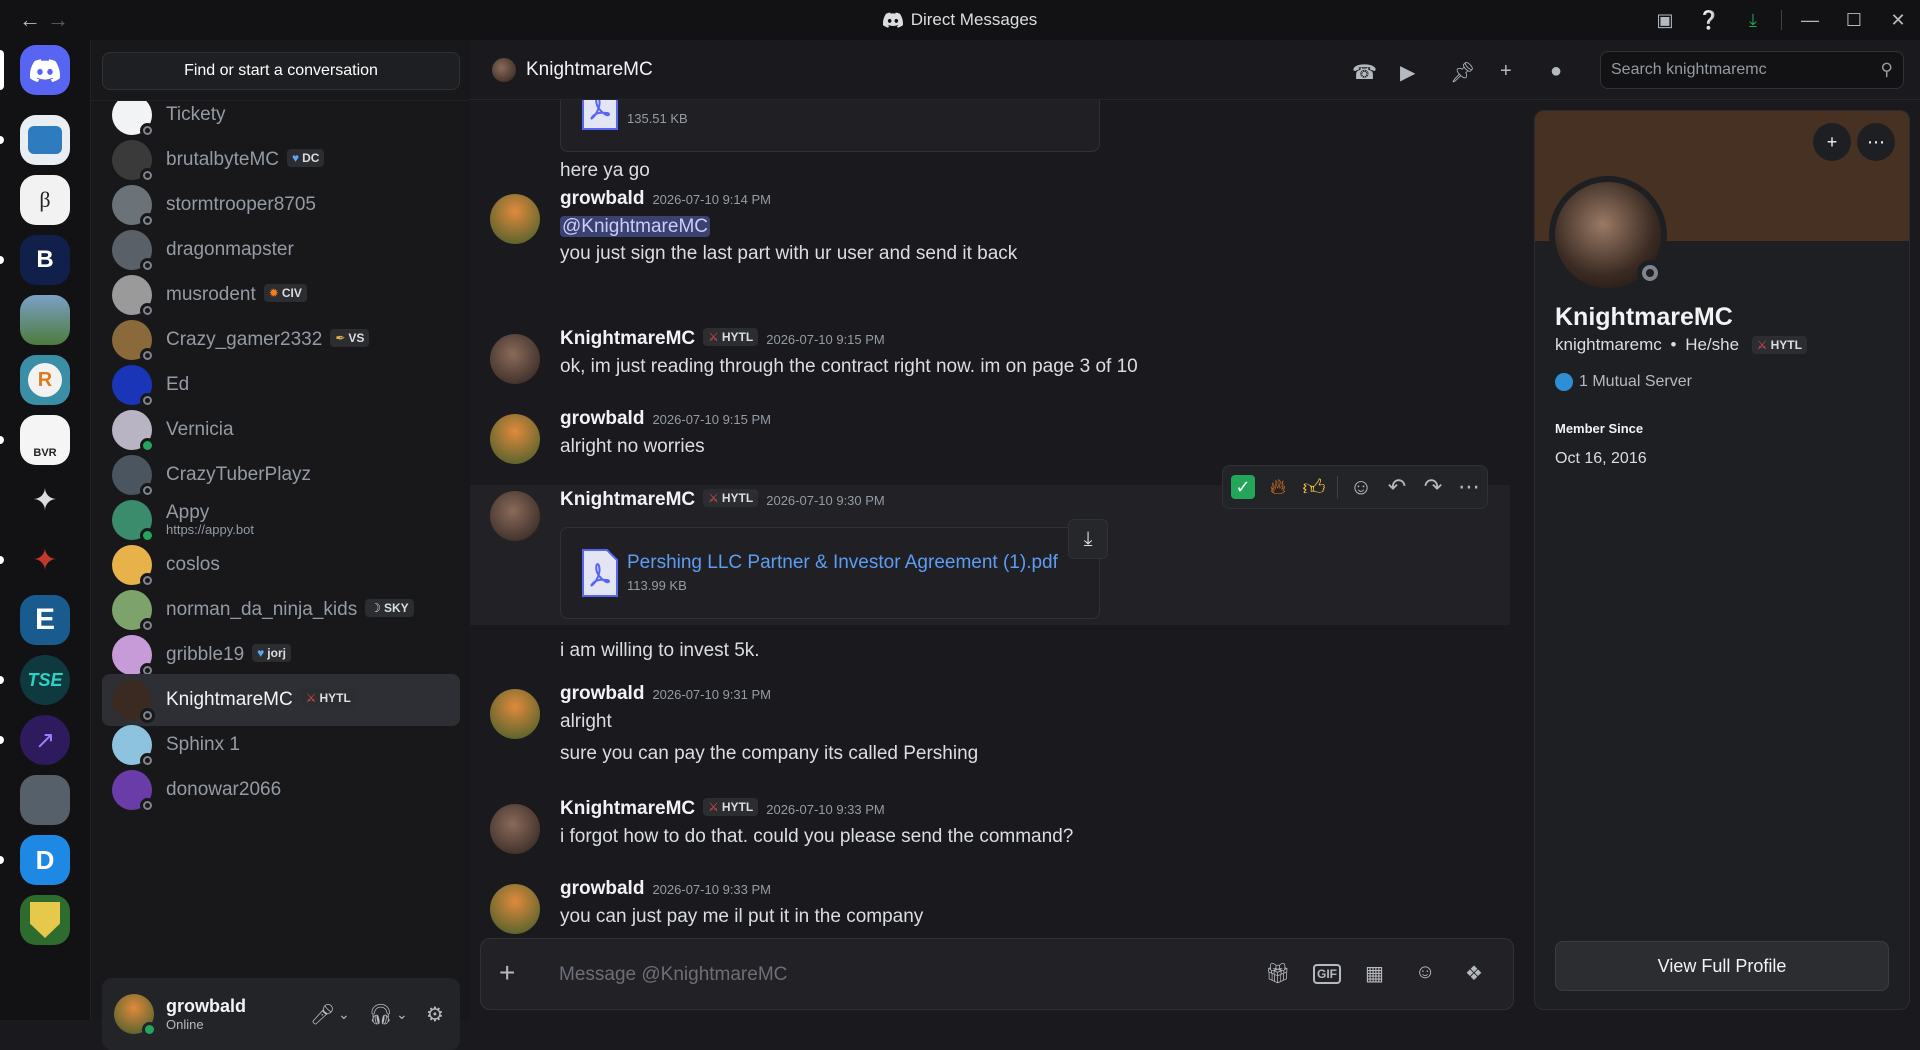 This screenshot has width=1920, height=1050. I want to click on server-icon: β, so click(45, 200).